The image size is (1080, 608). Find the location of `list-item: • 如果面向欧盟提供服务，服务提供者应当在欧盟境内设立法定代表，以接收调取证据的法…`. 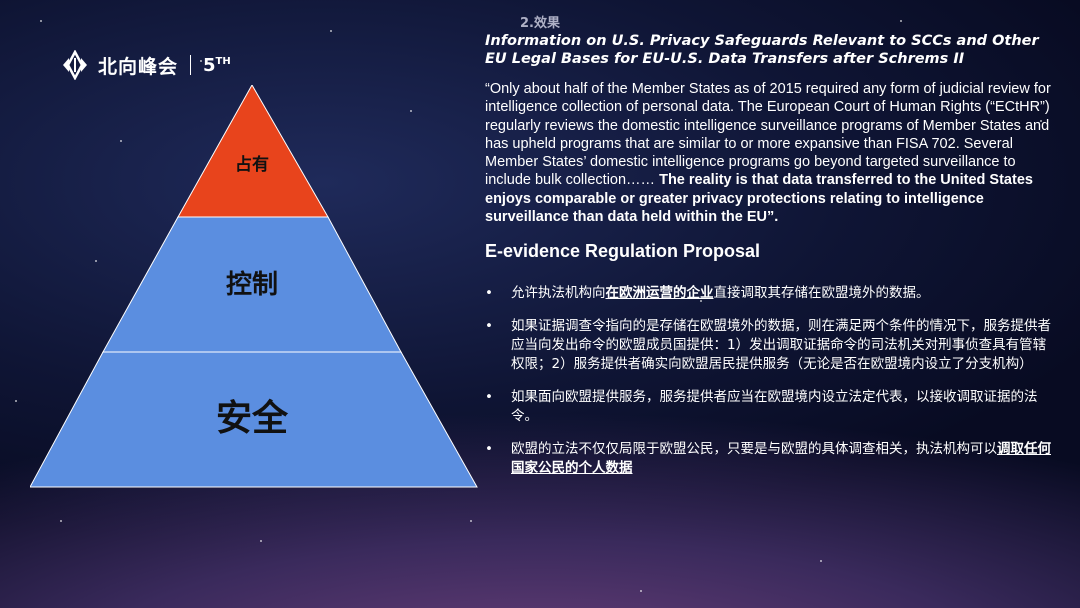

list-item: • 如果面向欧盟提供服务，服务提供者应当在欧盟境内设立法定代表，以接收调取证据的法… is located at coordinates (761, 407).